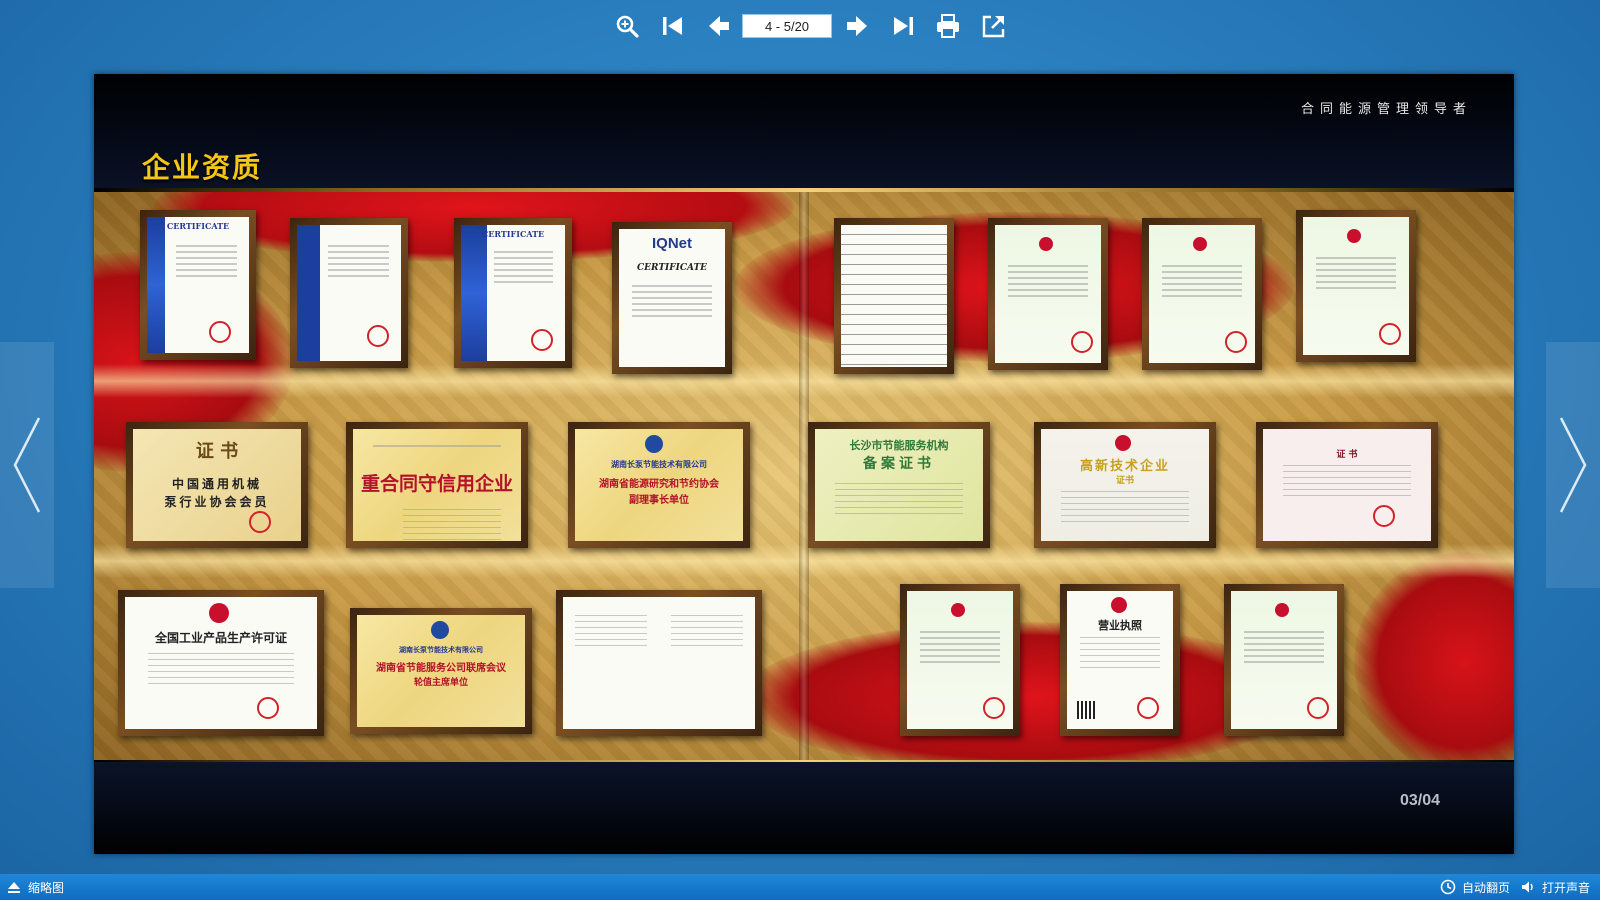  I want to click on zoom-in-icon, so click(627, 26).